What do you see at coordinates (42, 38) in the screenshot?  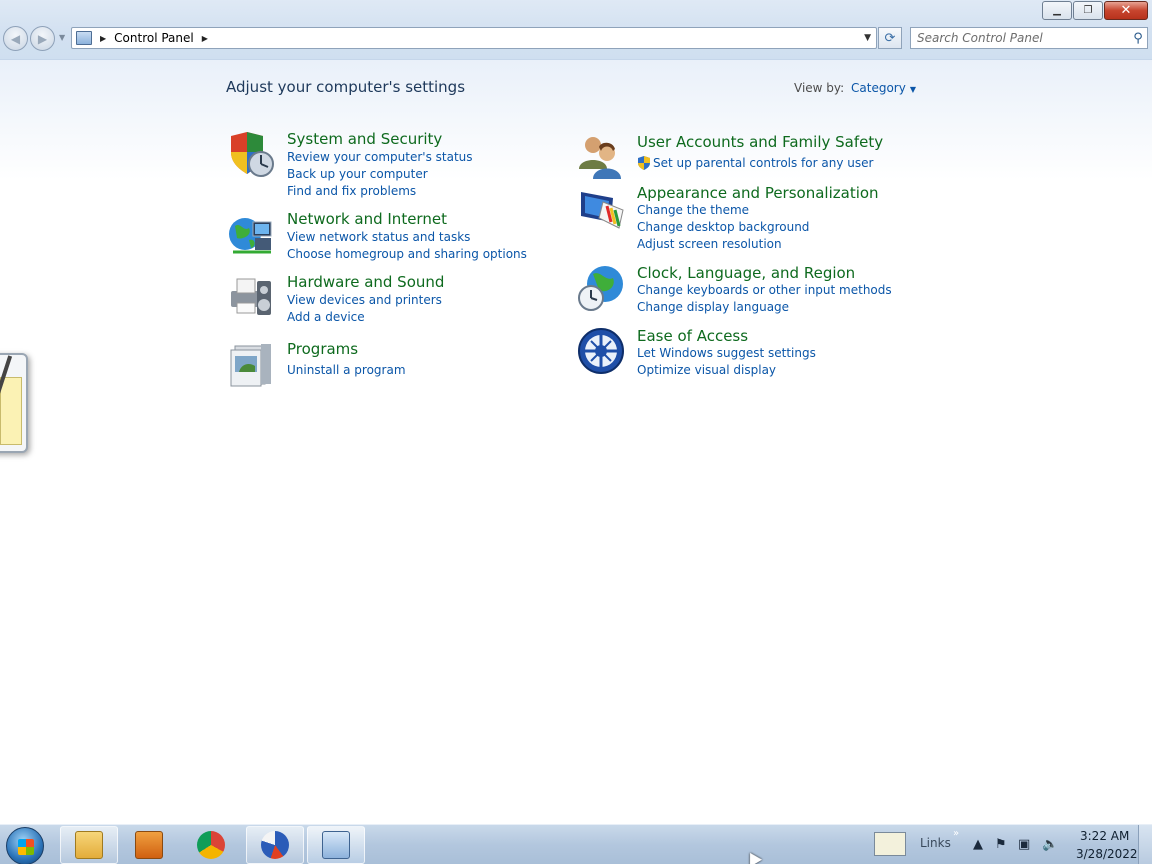 I see `forward-arrow-icon: ▶` at bounding box center [42, 38].